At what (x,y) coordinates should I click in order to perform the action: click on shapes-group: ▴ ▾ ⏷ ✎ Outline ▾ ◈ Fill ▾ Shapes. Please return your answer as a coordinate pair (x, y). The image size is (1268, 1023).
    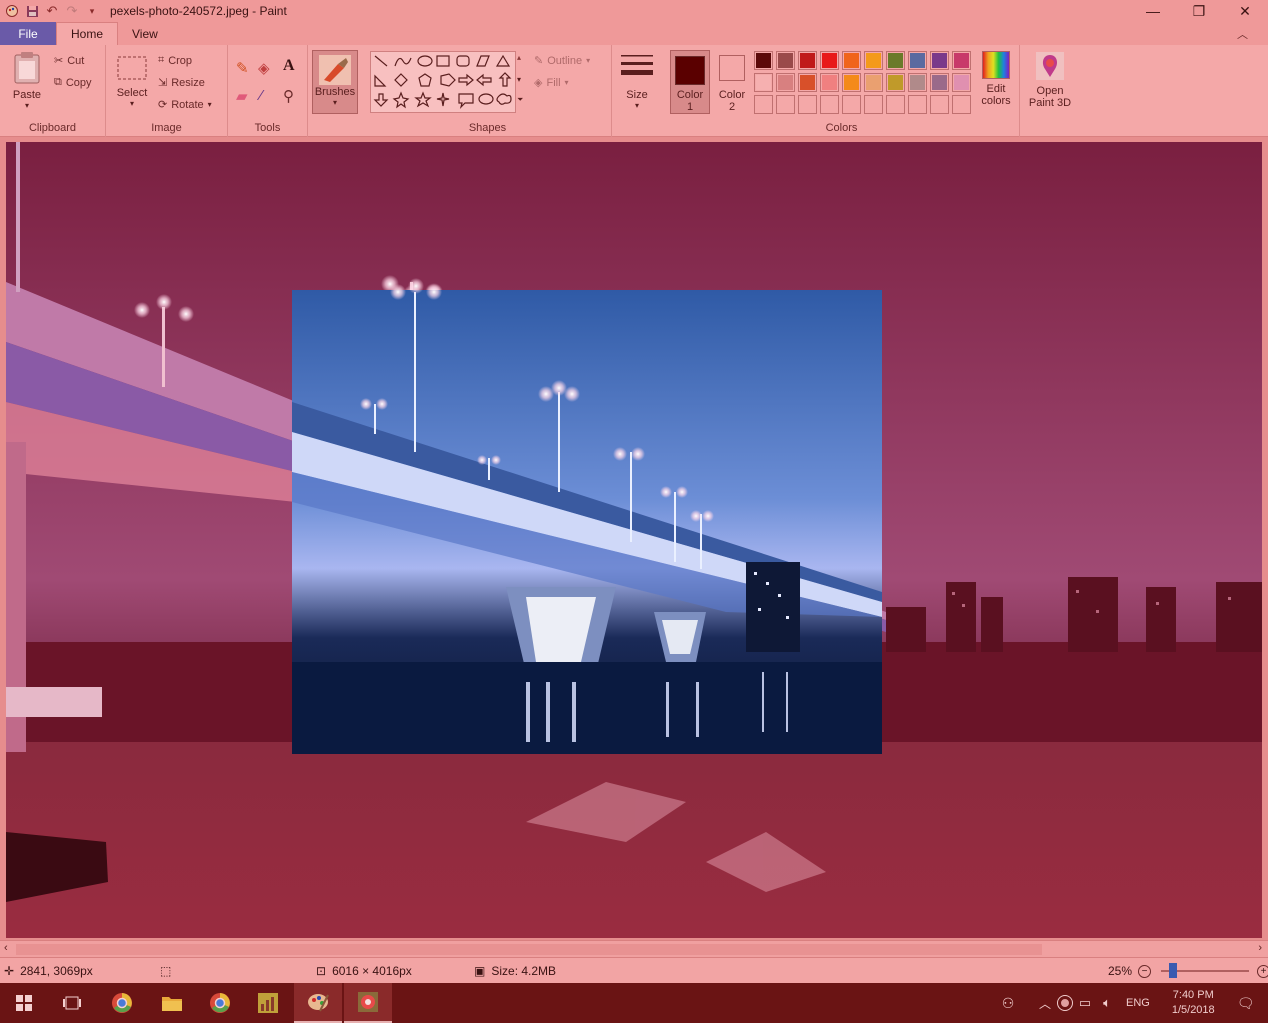
    Looking at the image, I should click on (488, 91).